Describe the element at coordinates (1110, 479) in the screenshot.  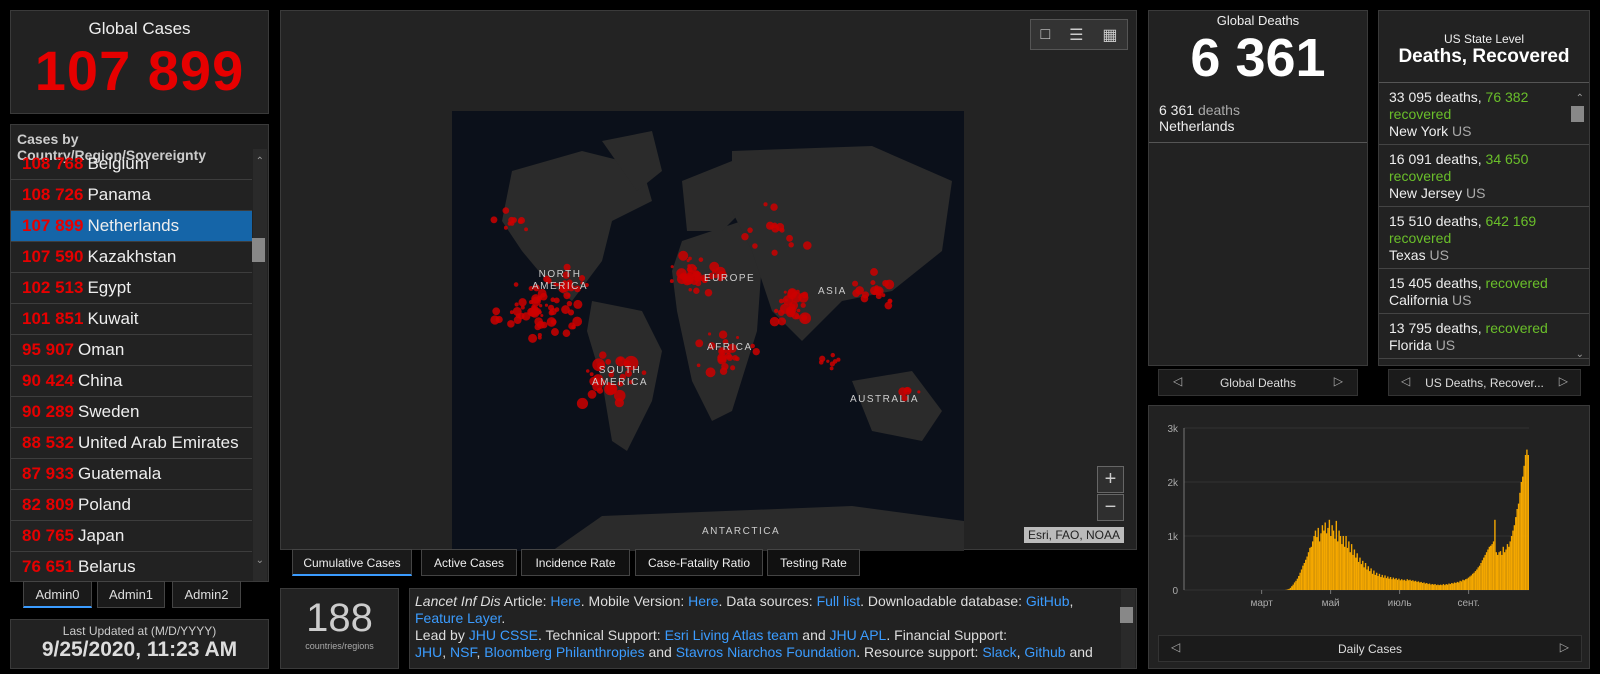
I see `zoom-in-button: +` at that location.